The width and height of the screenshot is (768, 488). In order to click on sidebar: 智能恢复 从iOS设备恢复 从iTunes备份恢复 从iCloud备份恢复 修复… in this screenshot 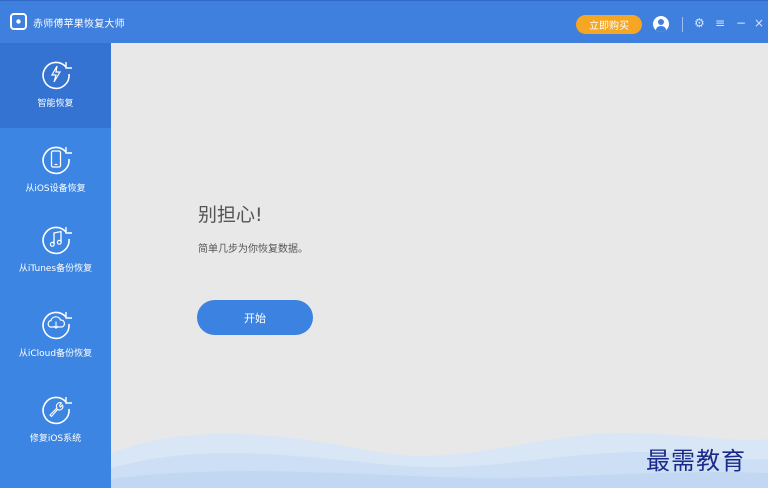, I will do `click(55, 265)`.